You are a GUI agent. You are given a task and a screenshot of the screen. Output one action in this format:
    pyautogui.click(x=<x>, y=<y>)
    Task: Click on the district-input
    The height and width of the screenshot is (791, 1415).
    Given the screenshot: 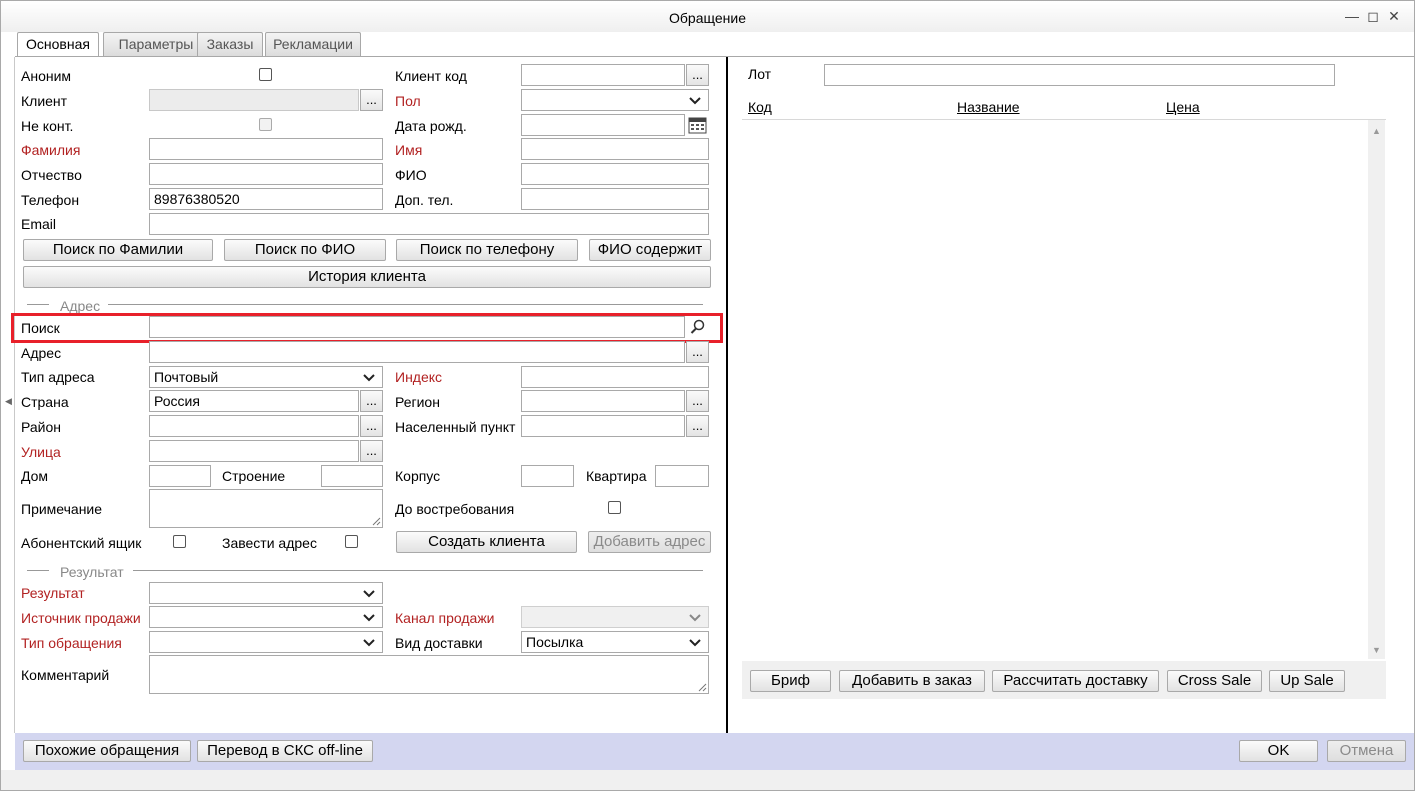 What is the action you would take?
    pyautogui.click(x=254, y=426)
    